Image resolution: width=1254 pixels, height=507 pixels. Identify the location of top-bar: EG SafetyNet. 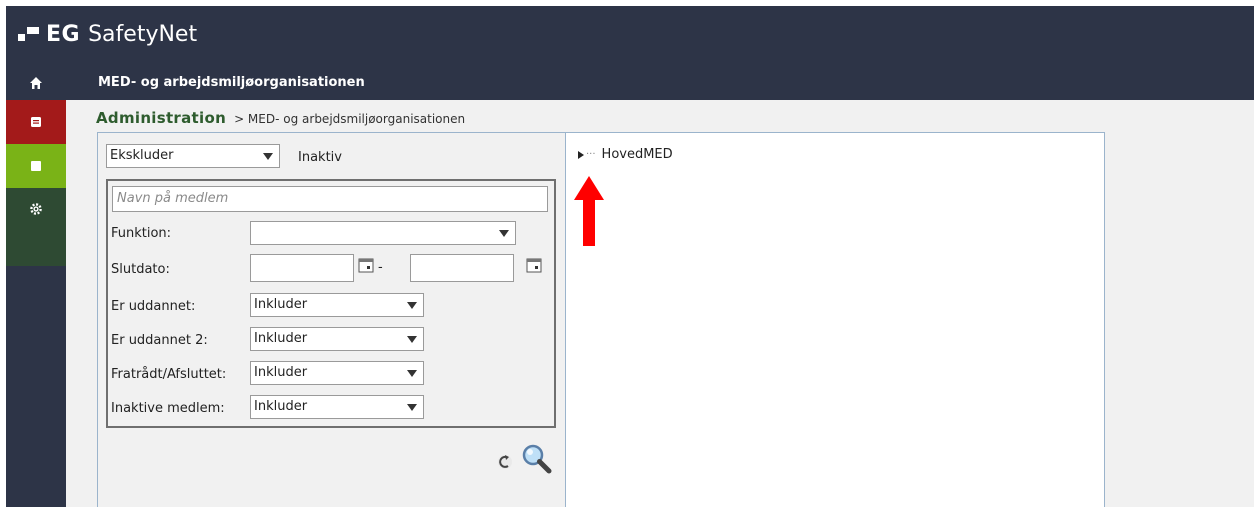
(630, 36).